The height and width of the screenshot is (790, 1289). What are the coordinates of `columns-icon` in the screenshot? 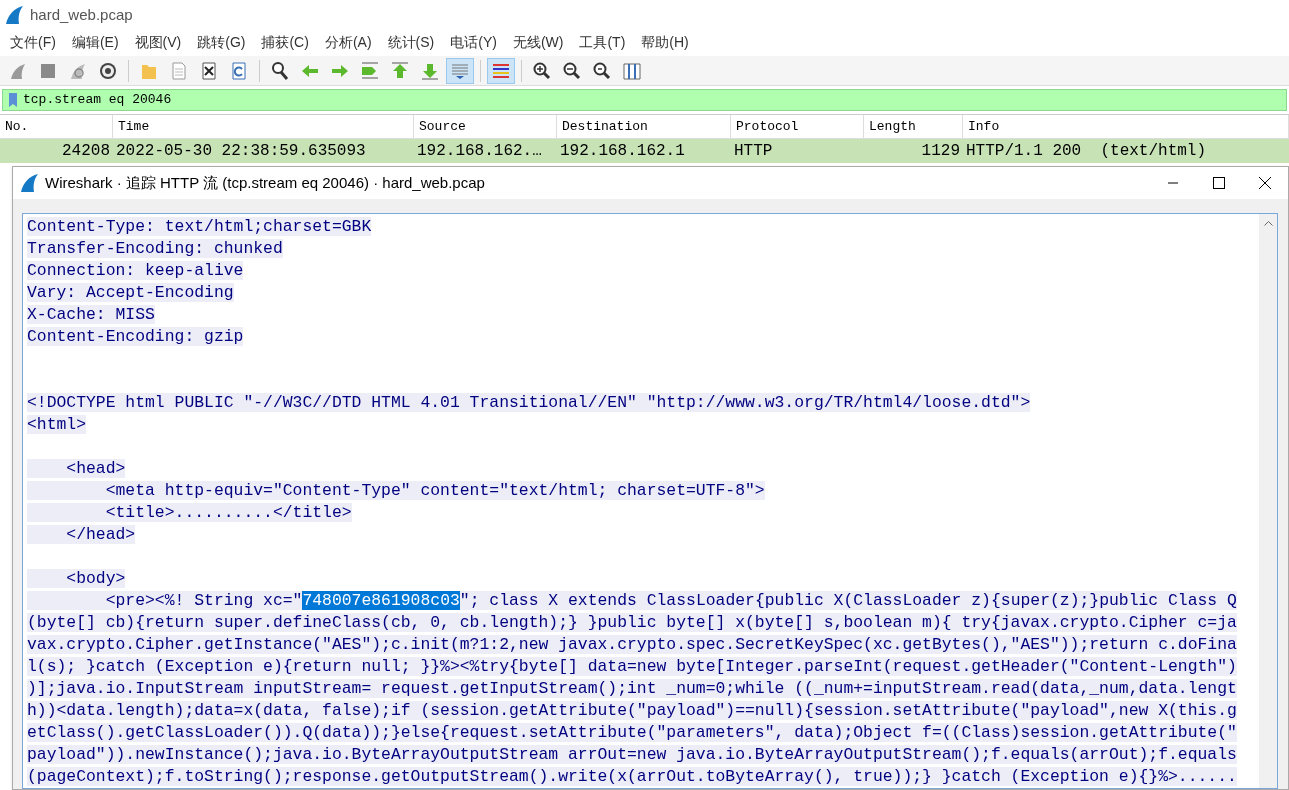 It's located at (632, 70).